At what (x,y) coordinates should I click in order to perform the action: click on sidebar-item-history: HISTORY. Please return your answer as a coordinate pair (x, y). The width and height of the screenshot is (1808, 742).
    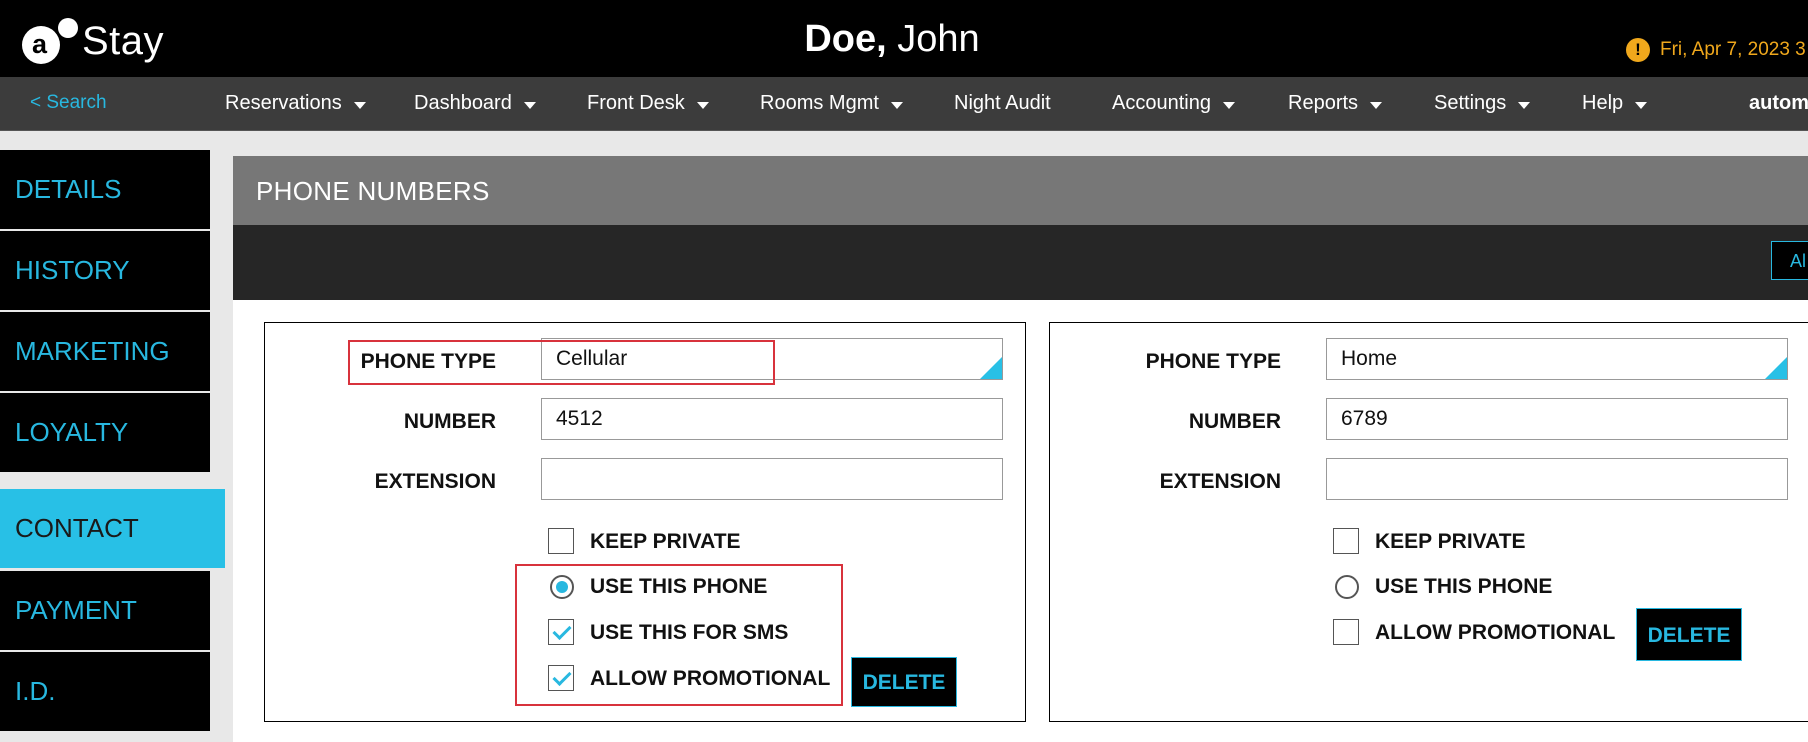
    Looking at the image, I should click on (105, 270).